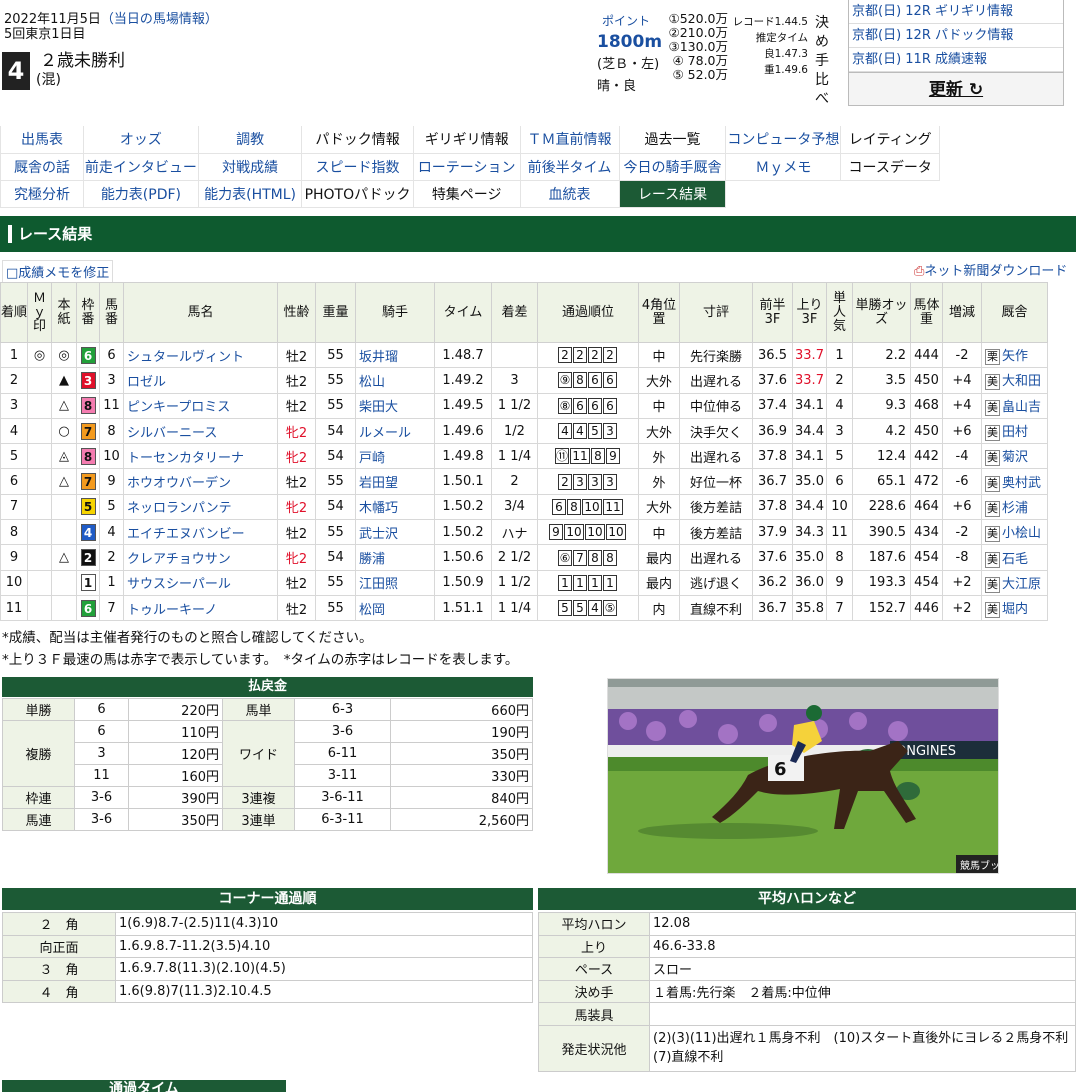 Image resolution: width=1080 pixels, height=1092 pixels. Describe the element at coordinates (200, 405) in the screenshot. I see `horse-name-link: ピンキープロミス` at that location.